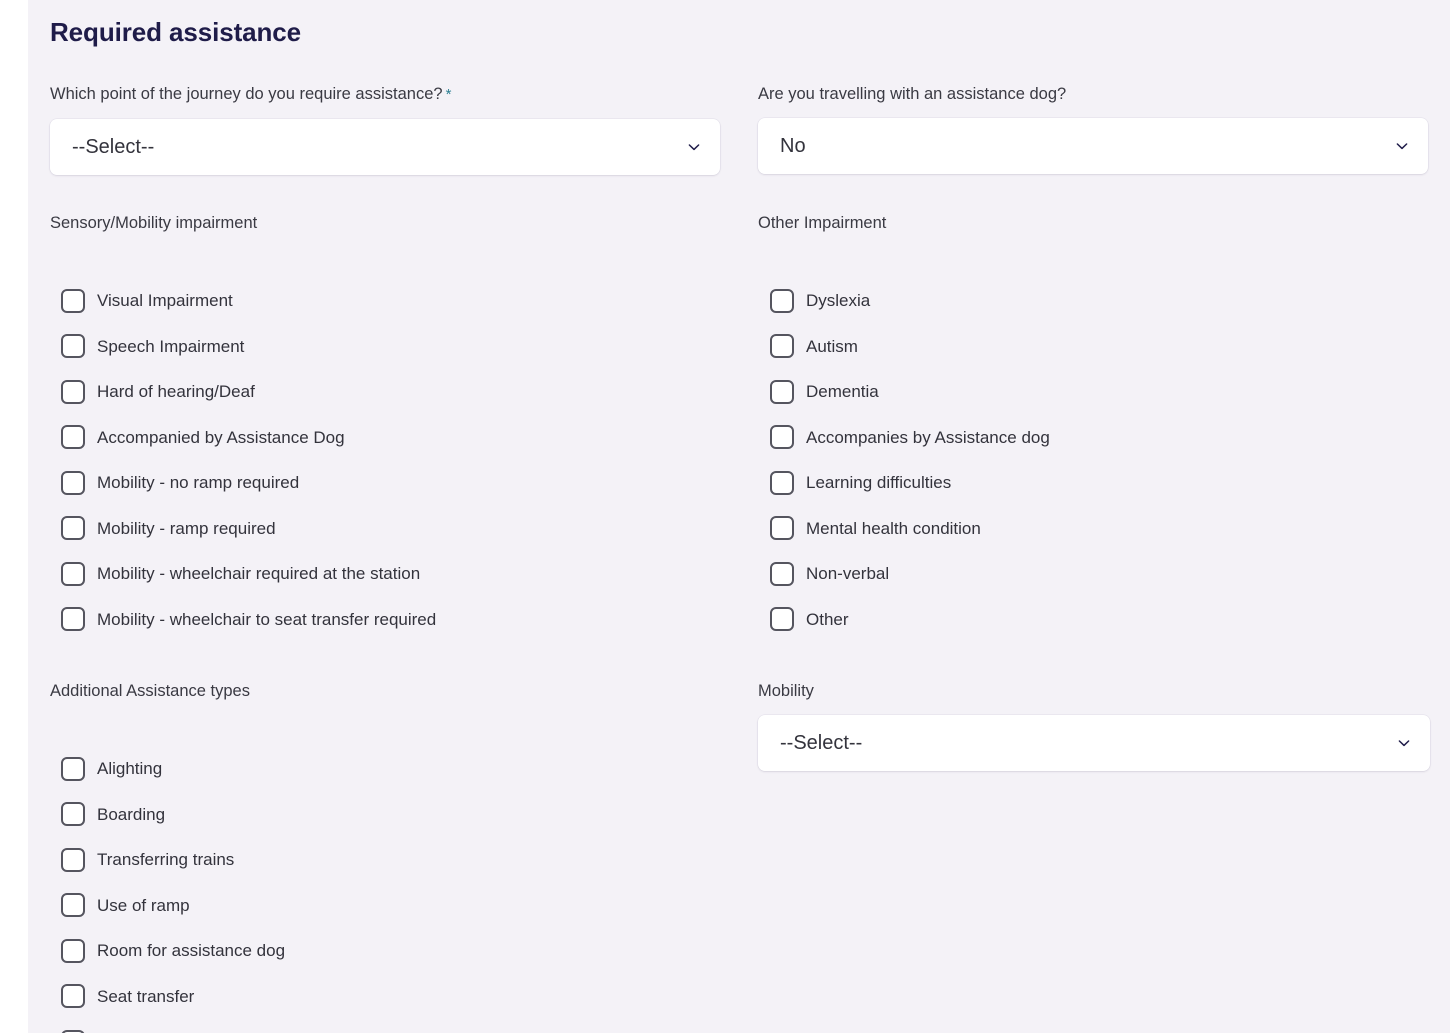  Describe the element at coordinates (1093, 146) in the screenshot. I see `assistance-dog-select: No` at that location.